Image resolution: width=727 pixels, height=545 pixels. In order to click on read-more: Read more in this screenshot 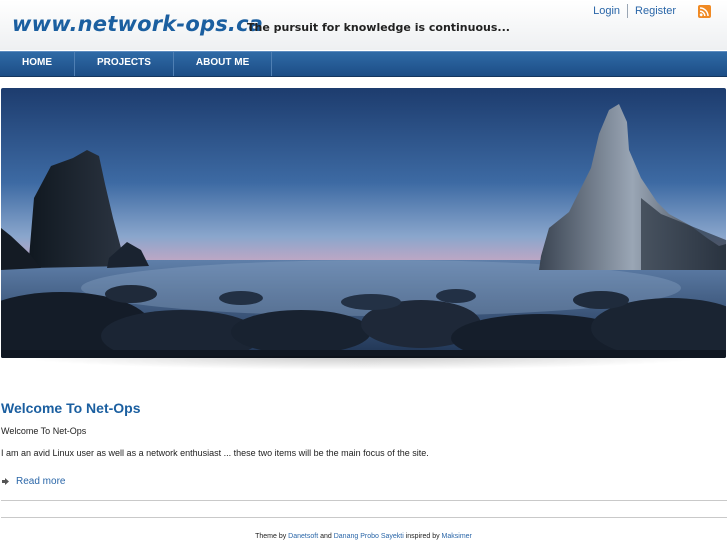, I will do `click(33, 481)`.